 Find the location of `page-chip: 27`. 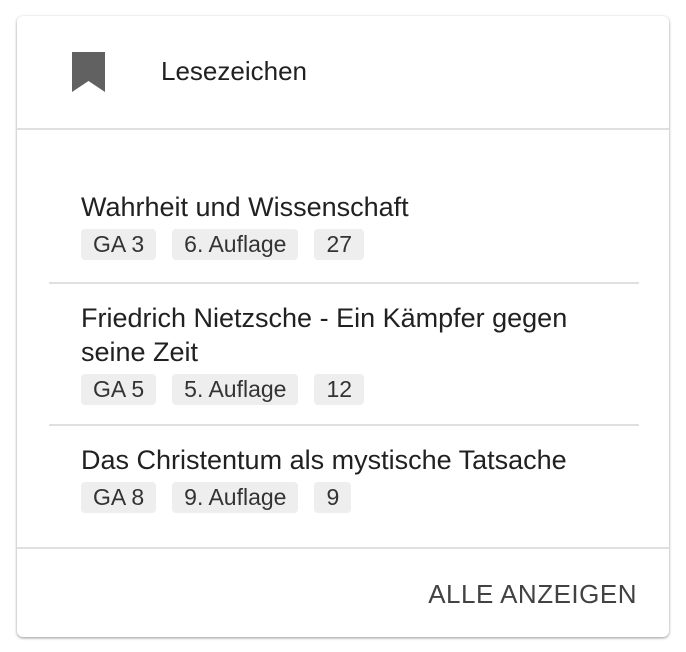

page-chip: 27 is located at coordinates (339, 244).